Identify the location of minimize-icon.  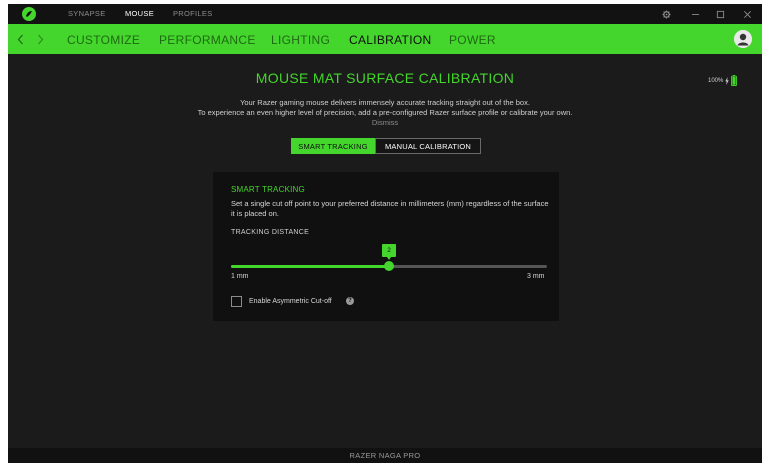
(695, 14).